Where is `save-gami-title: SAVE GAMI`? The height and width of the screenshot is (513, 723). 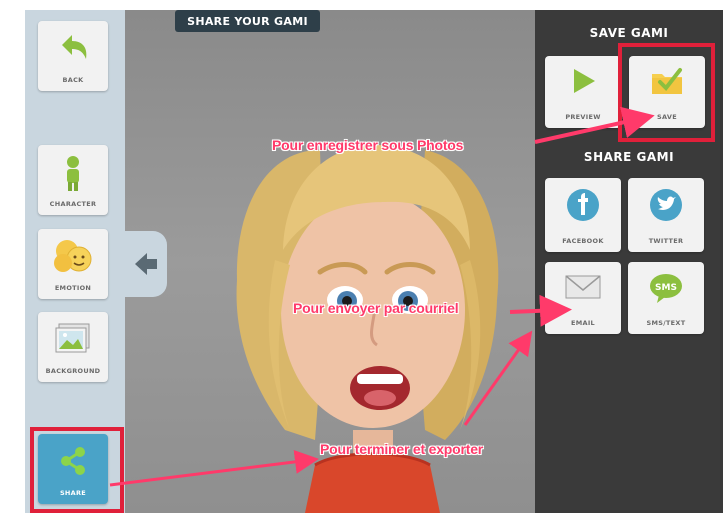
save-gami-title: SAVE GAMI is located at coordinates (629, 33).